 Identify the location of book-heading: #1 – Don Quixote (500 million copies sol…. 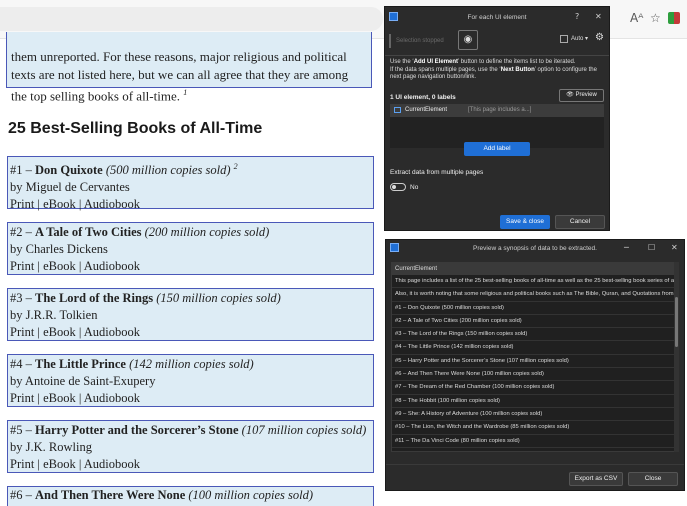
(190, 168).